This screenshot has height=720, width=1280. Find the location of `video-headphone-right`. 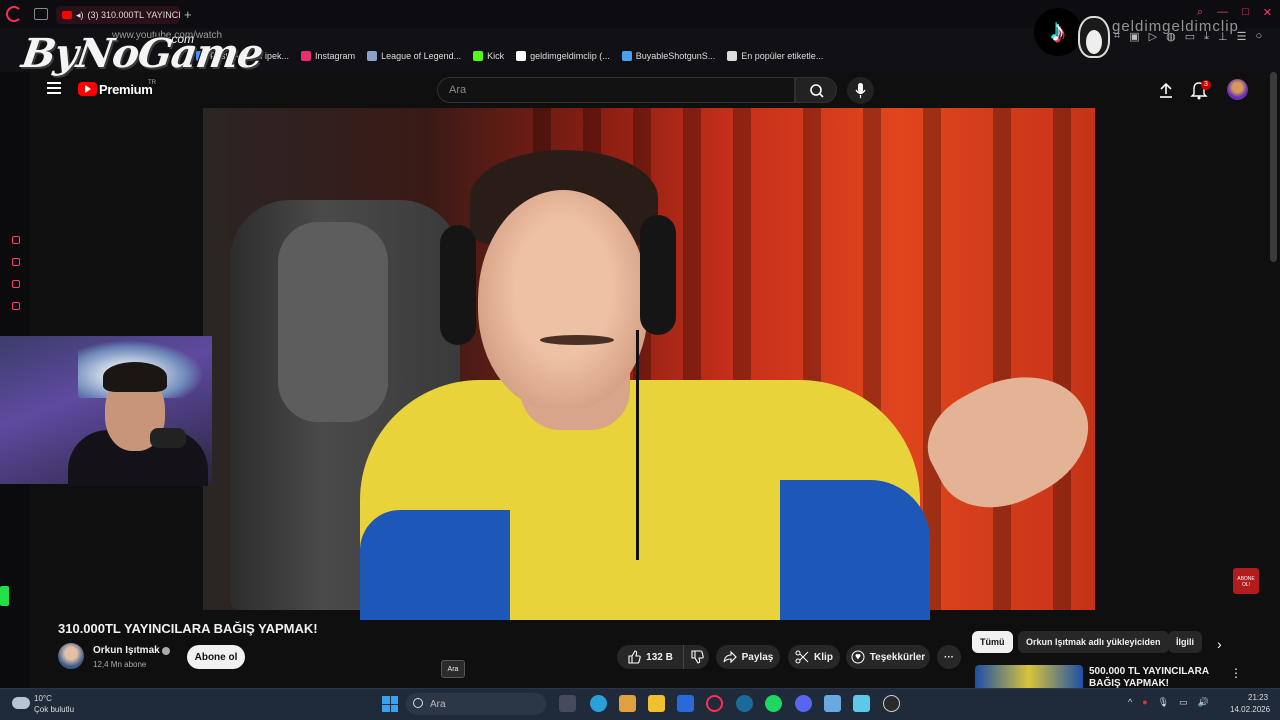

video-headphone-right is located at coordinates (658, 275).